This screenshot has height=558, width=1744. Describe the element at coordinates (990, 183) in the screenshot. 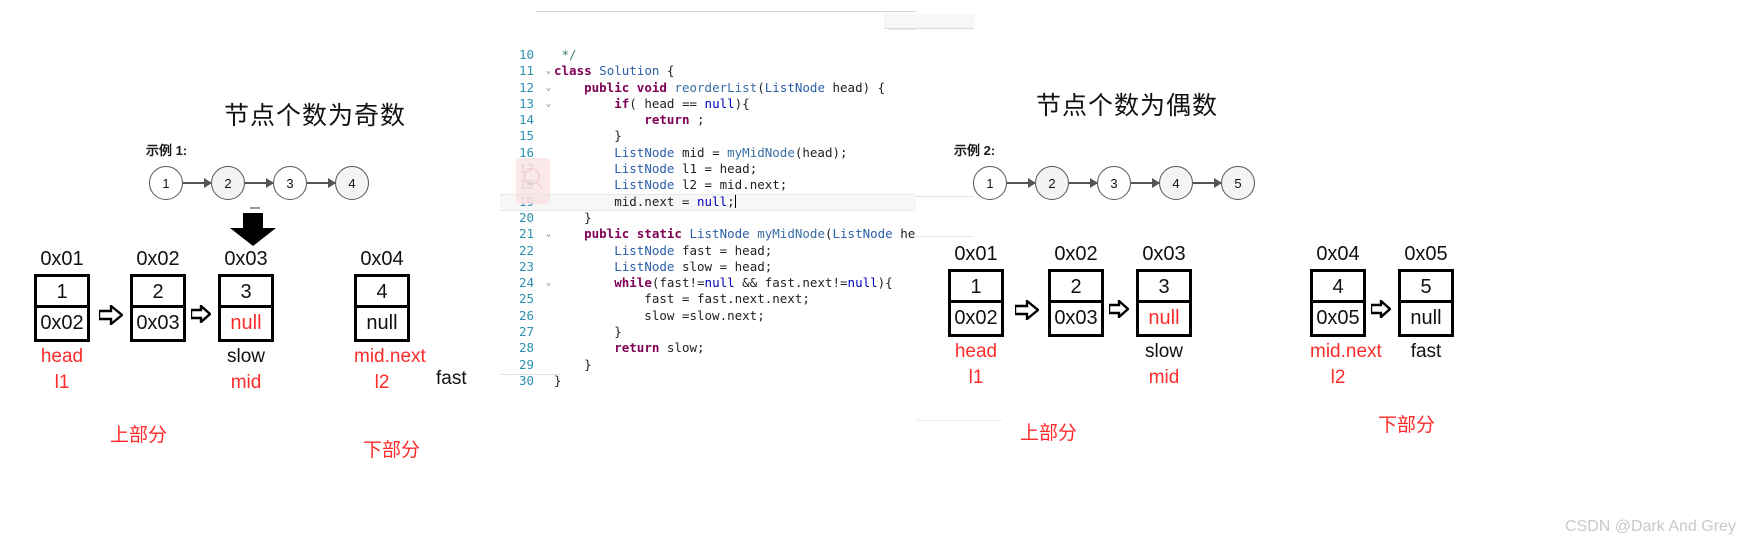

I see `chain-node-1: 1` at that location.